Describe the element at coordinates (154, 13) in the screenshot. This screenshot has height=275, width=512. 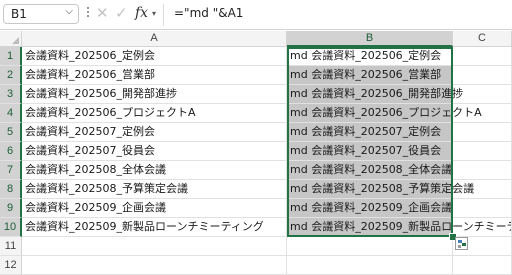
I see `function-dropdown-icon: ▾` at that location.